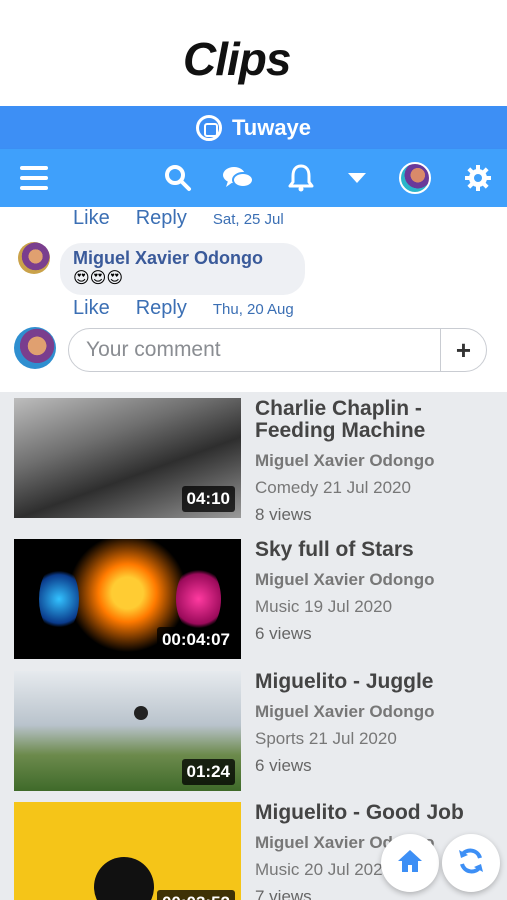 The height and width of the screenshot is (900, 507). I want to click on previous-comment-actions: Like Reply Sat, 25 Jul, so click(178, 218).